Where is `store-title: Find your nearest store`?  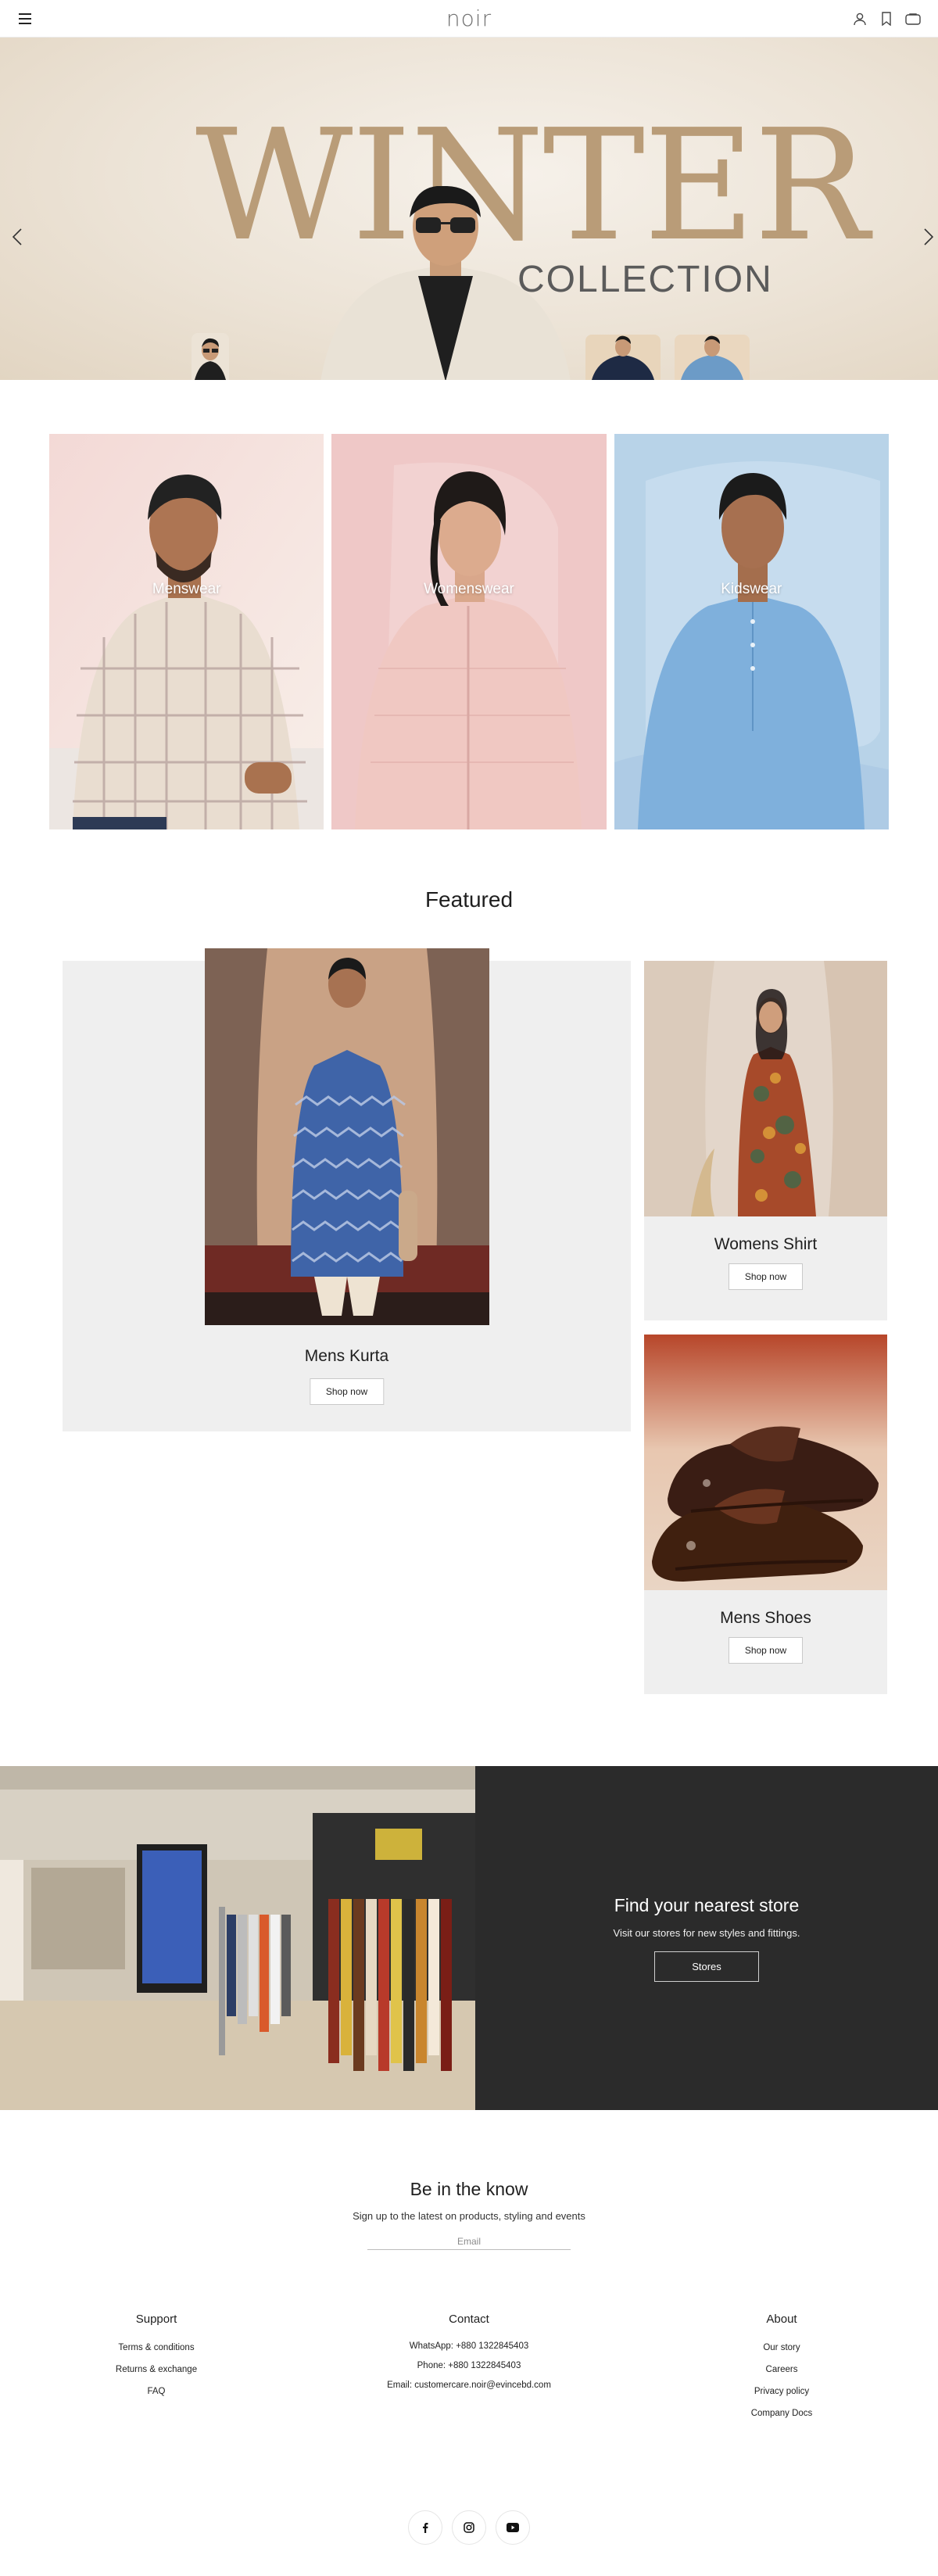 store-title: Find your nearest store is located at coordinates (707, 1904).